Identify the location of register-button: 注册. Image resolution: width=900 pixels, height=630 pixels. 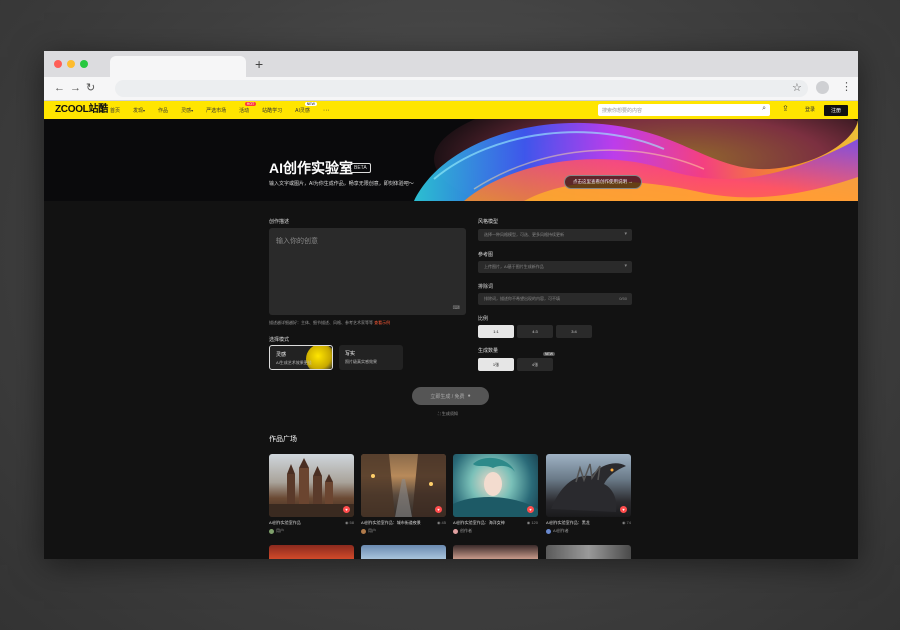
(836, 110).